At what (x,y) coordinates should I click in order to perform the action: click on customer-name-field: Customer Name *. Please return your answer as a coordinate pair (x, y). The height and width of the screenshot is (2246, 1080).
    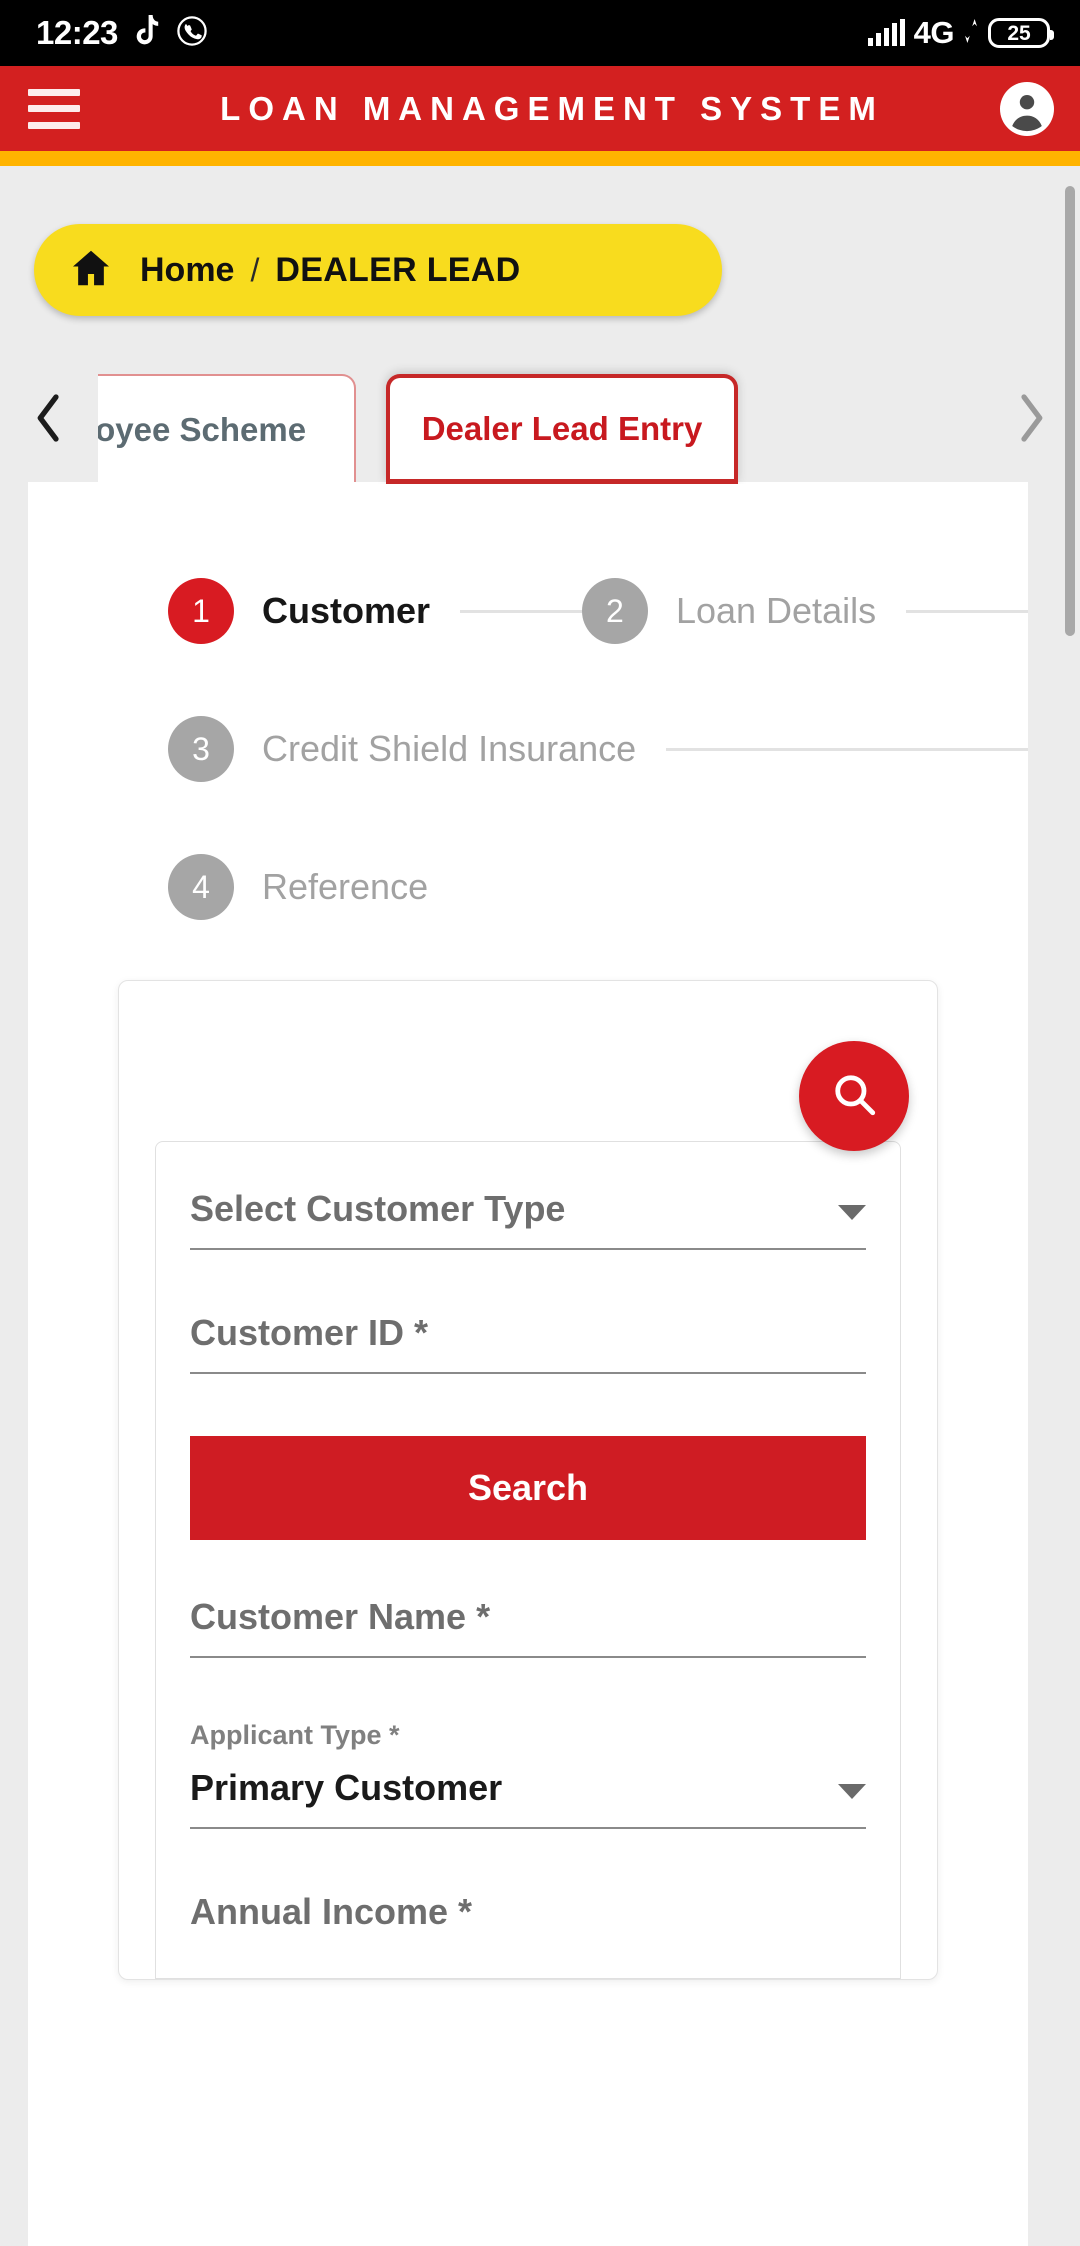
    Looking at the image, I should click on (528, 1627).